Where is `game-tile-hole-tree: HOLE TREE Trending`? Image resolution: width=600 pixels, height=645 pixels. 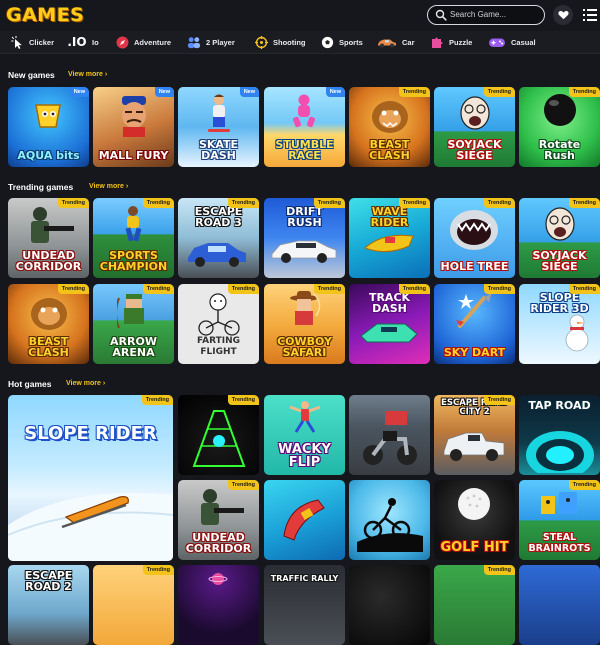 game-tile-hole-tree: HOLE TREE Trending is located at coordinates (474, 238).